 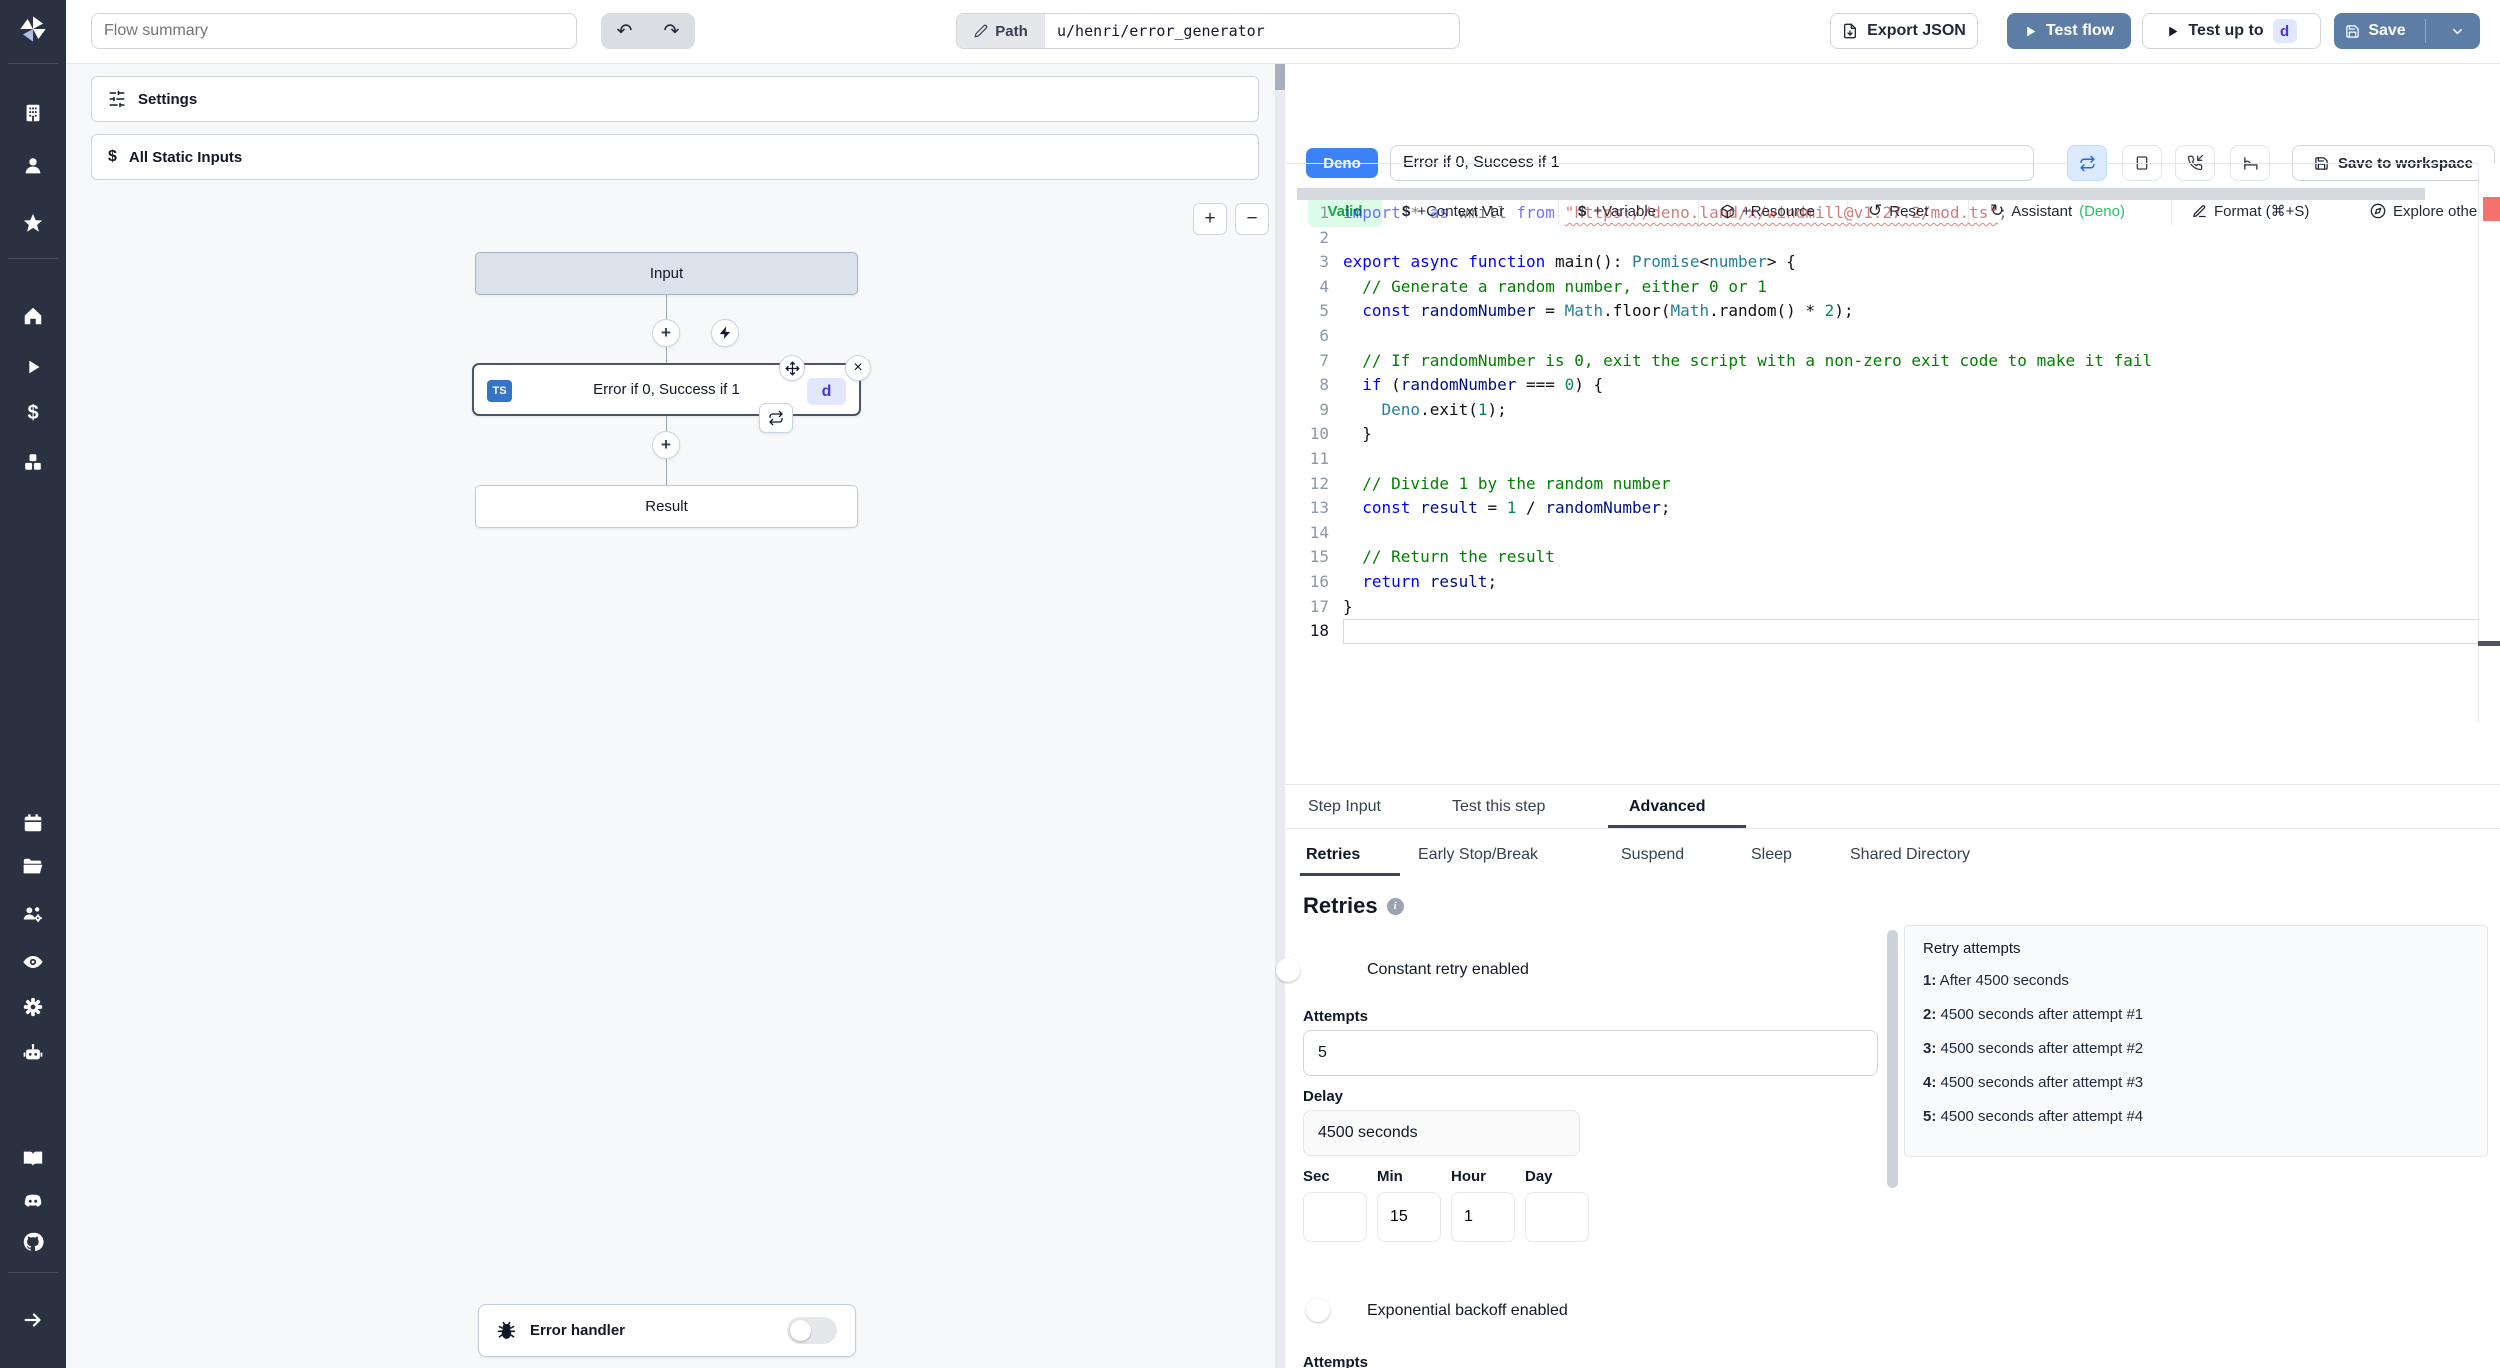 I want to click on code-line: 12 // Divide 1 by the random number, so click(x=1892, y=484).